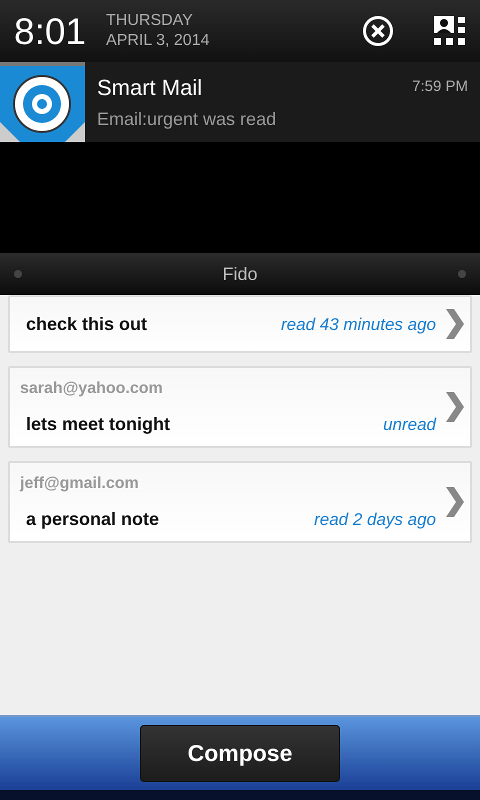  What do you see at coordinates (92, 388) in the screenshot?
I see `sender-email: sarah@yahoo.com` at bounding box center [92, 388].